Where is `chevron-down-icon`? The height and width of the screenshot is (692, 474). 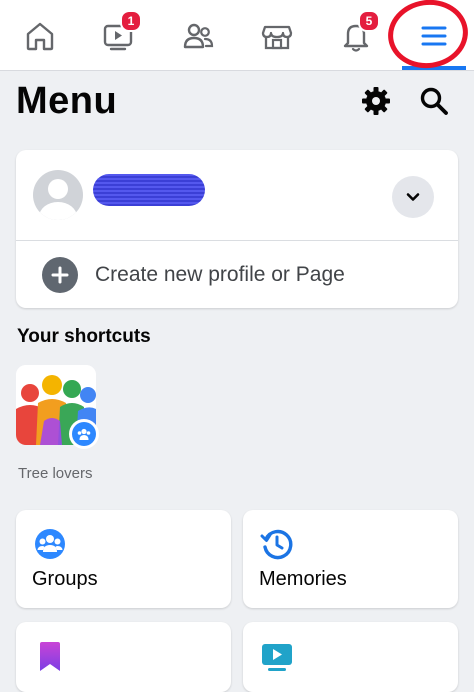
chevron-down-icon is located at coordinates (413, 197).